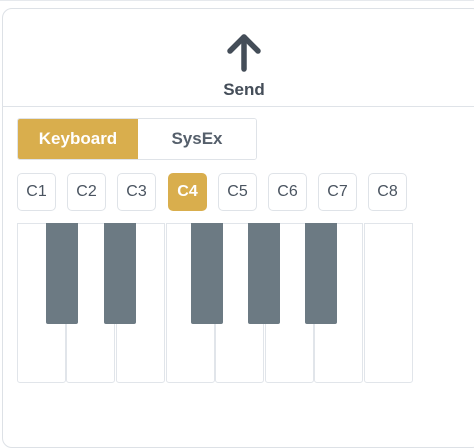 This screenshot has height=448, width=474. I want to click on black-key-c-sharp, so click(62, 273).